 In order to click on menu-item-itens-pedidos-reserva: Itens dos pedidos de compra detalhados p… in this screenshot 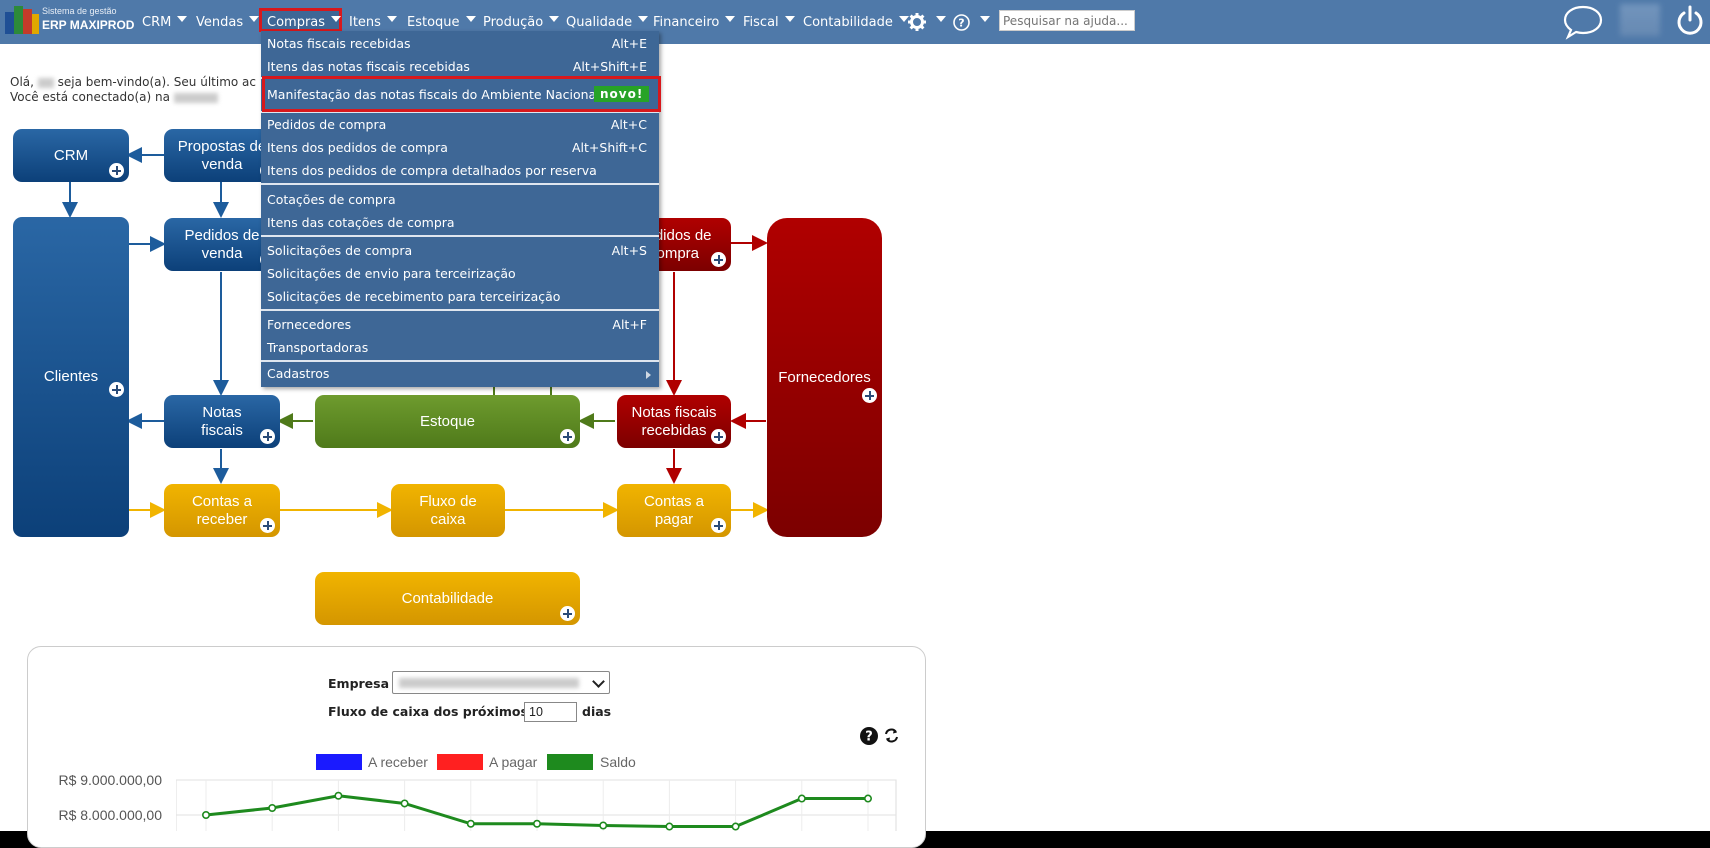, I will do `click(460, 171)`.